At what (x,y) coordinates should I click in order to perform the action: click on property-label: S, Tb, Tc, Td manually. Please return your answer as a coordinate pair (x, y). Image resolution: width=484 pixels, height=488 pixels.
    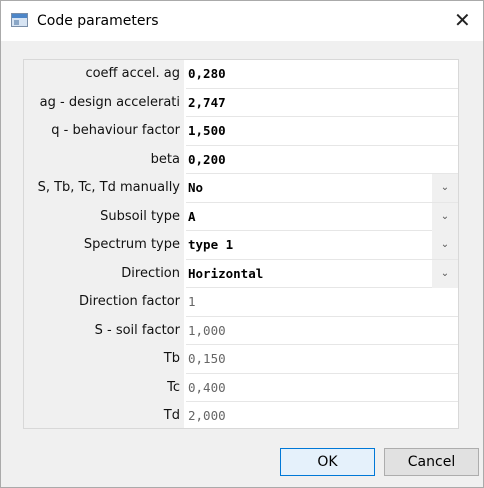
    Looking at the image, I should click on (104, 188).